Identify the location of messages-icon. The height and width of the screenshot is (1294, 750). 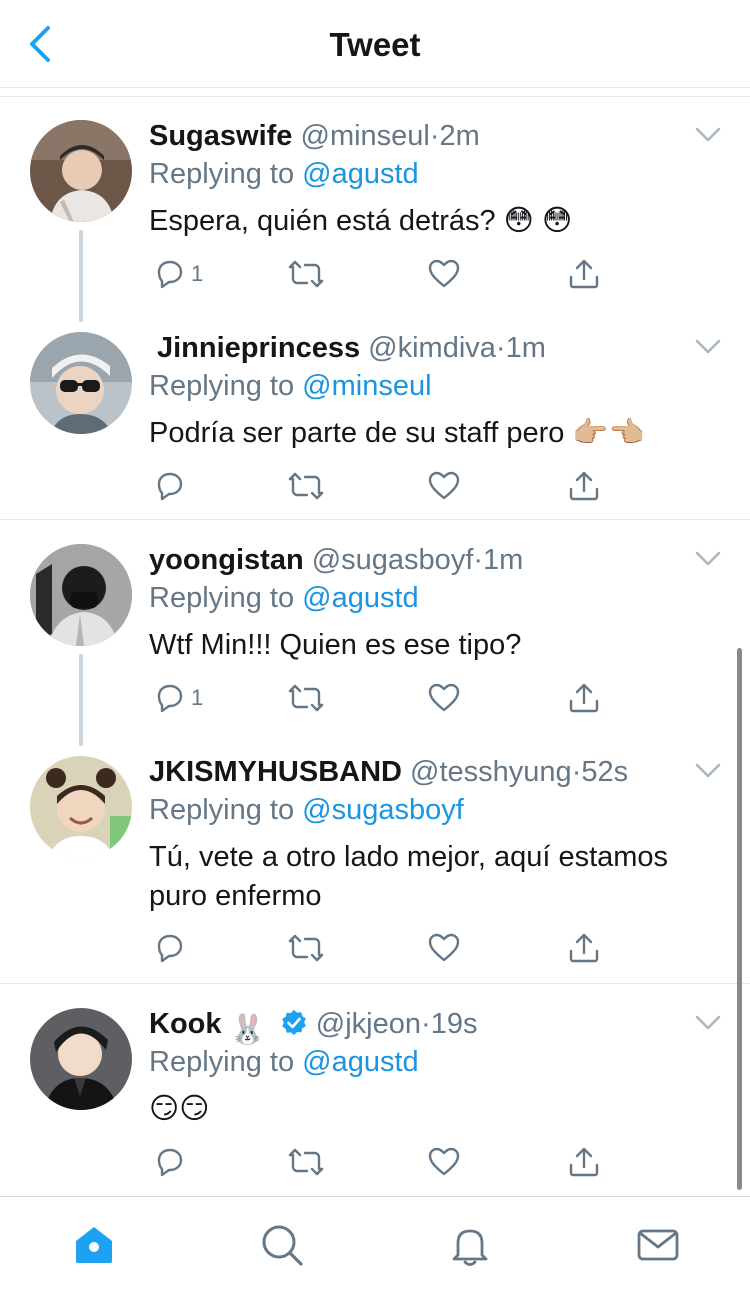
(658, 1245).